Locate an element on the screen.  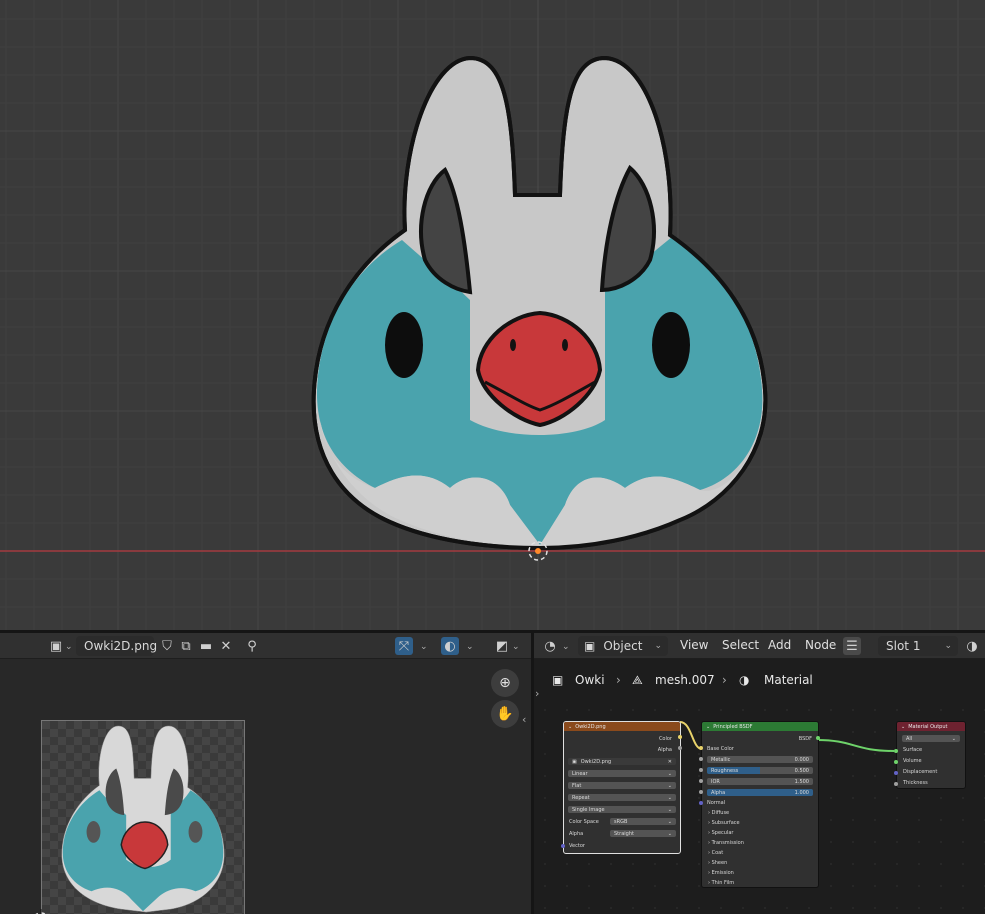
alpha-field: Alpha 1.000 is located at coordinates (760, 792).